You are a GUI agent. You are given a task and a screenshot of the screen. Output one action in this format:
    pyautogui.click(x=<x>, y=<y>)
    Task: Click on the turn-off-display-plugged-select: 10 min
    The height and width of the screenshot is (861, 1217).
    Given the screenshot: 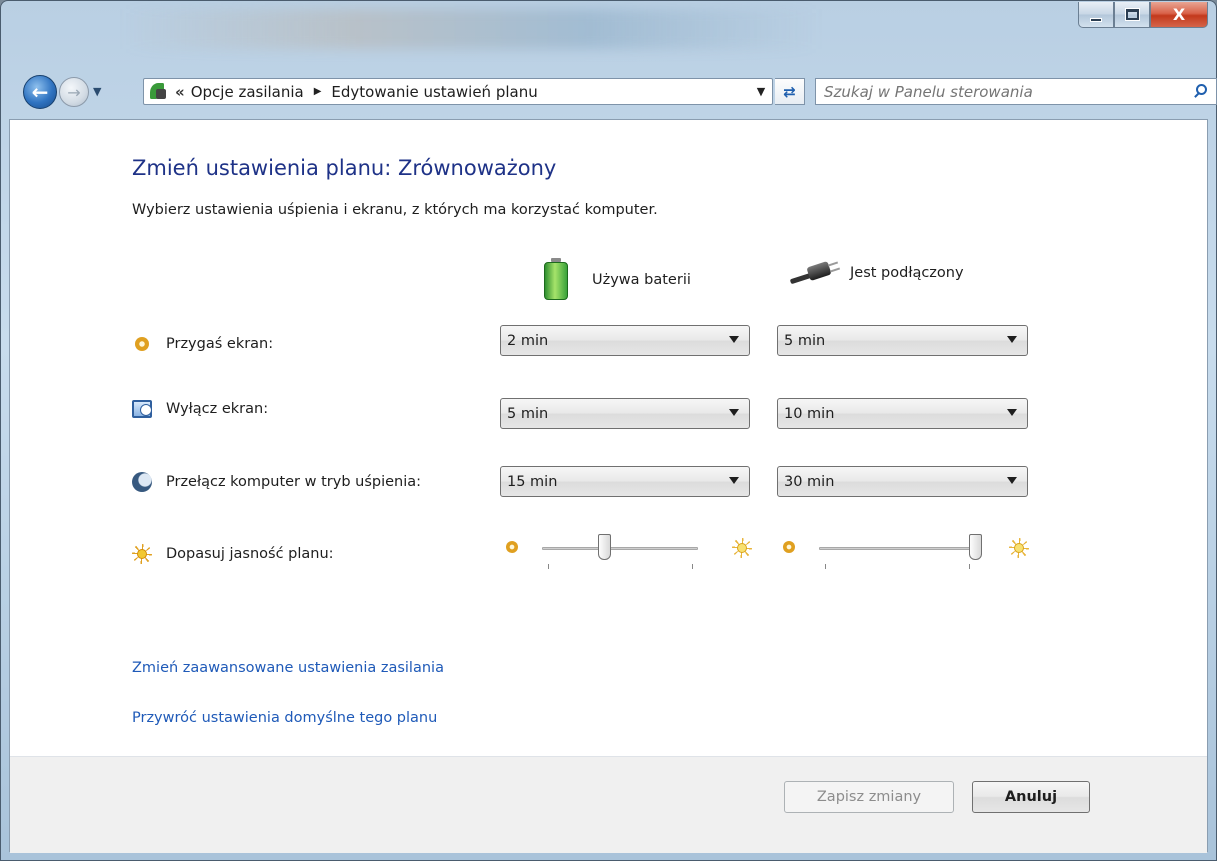 What is the action you would take?
    pyautogui.click(x=902, y=413)
    